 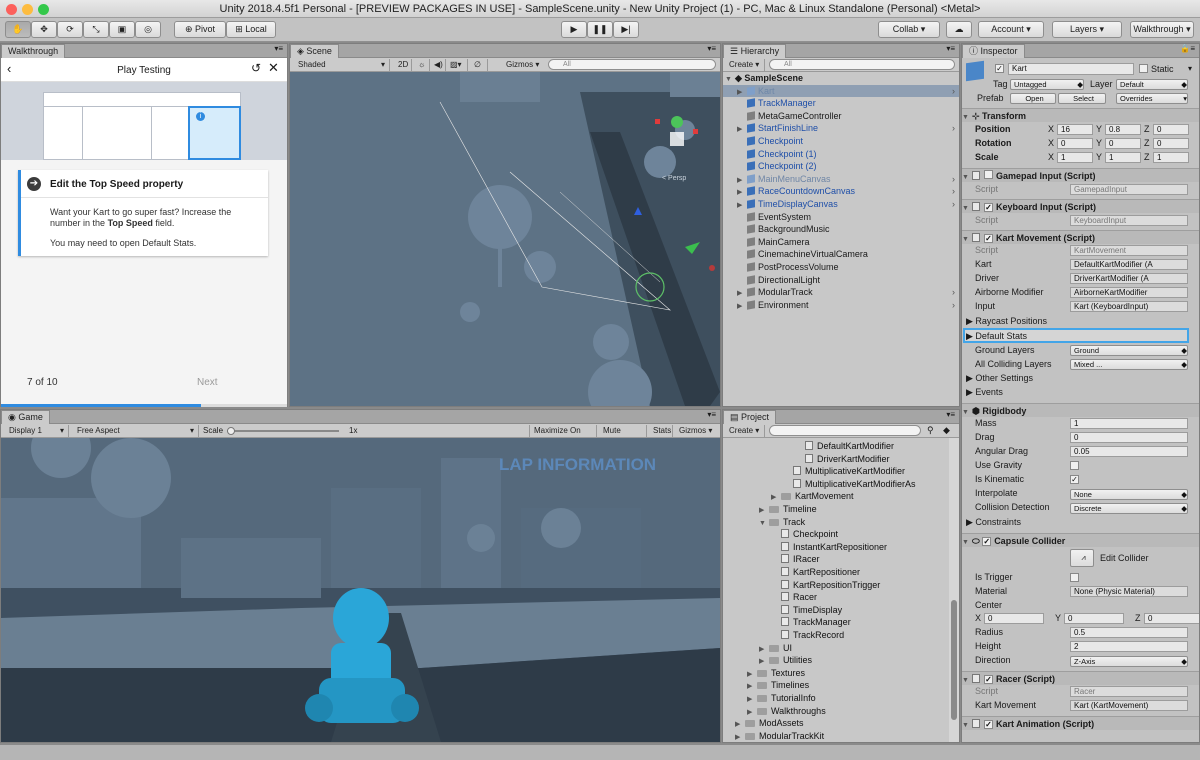 I want to click on keyboard-enabled-checkbox: ✓, so click(x=988, y=207).